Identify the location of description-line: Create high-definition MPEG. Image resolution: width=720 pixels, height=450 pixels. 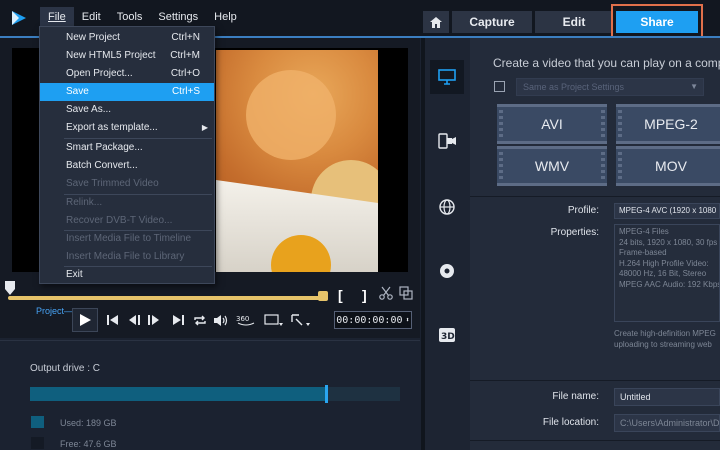
(665, 333).